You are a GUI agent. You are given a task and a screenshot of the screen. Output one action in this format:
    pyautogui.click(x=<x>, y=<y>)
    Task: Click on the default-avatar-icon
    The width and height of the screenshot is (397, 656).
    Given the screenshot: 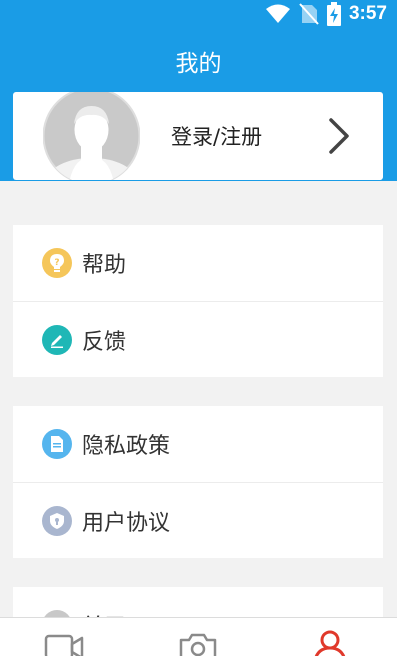 What is the action you would take?
    pyautogui.click(x=91, y=136)
    